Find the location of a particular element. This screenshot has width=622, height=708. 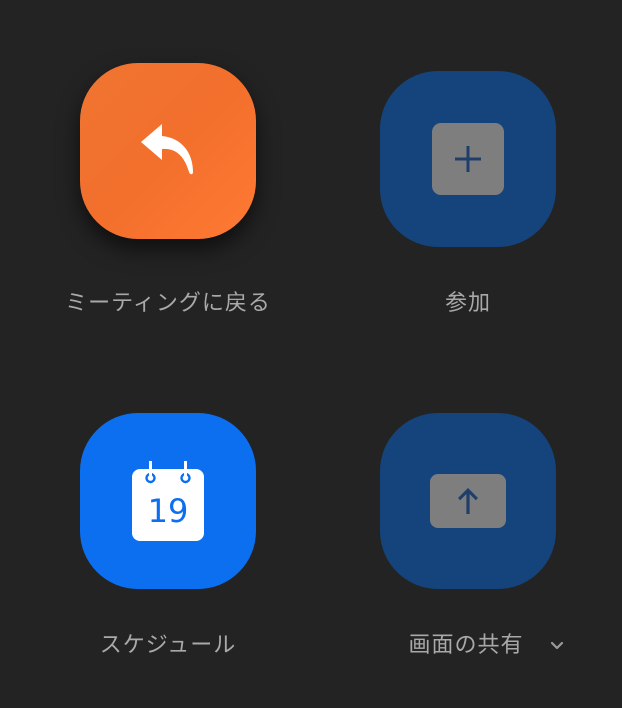

share-screen-label-row: 画面の共有 is located at coordinates (470, 643).